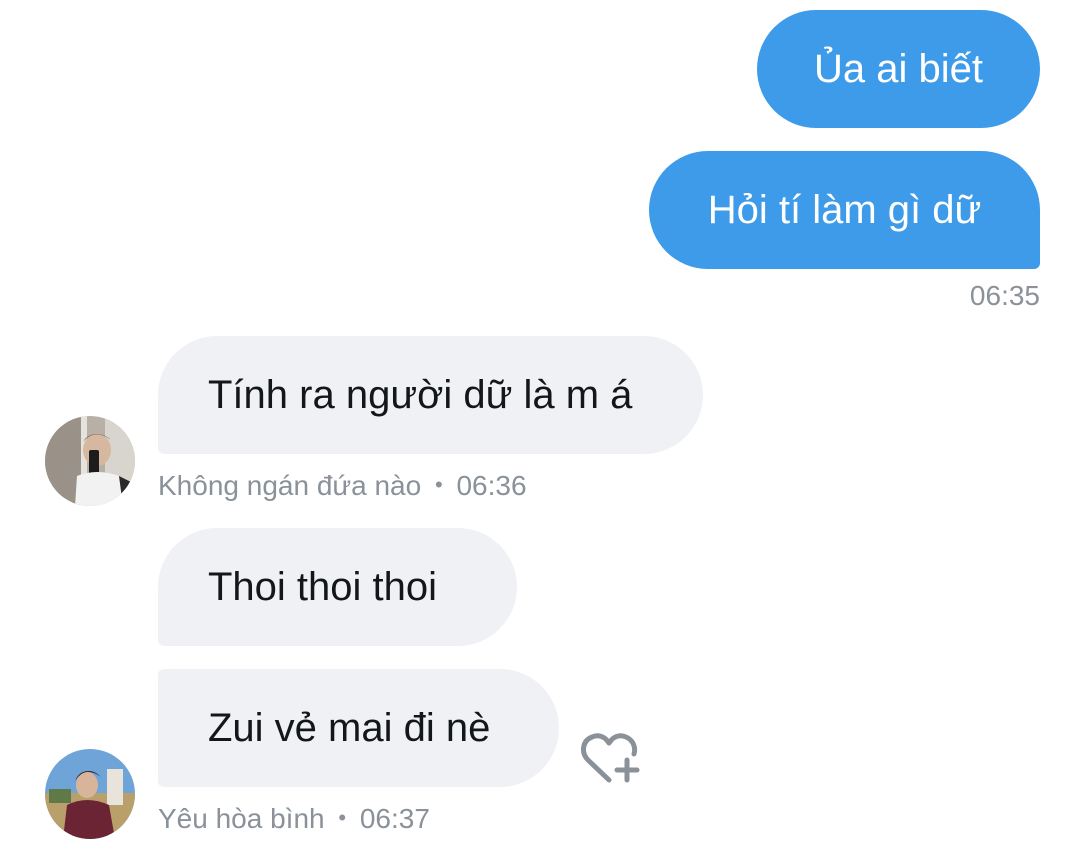  I want to click on incoming-message: Zui vẻ mai đi nè, so click(358, 728).